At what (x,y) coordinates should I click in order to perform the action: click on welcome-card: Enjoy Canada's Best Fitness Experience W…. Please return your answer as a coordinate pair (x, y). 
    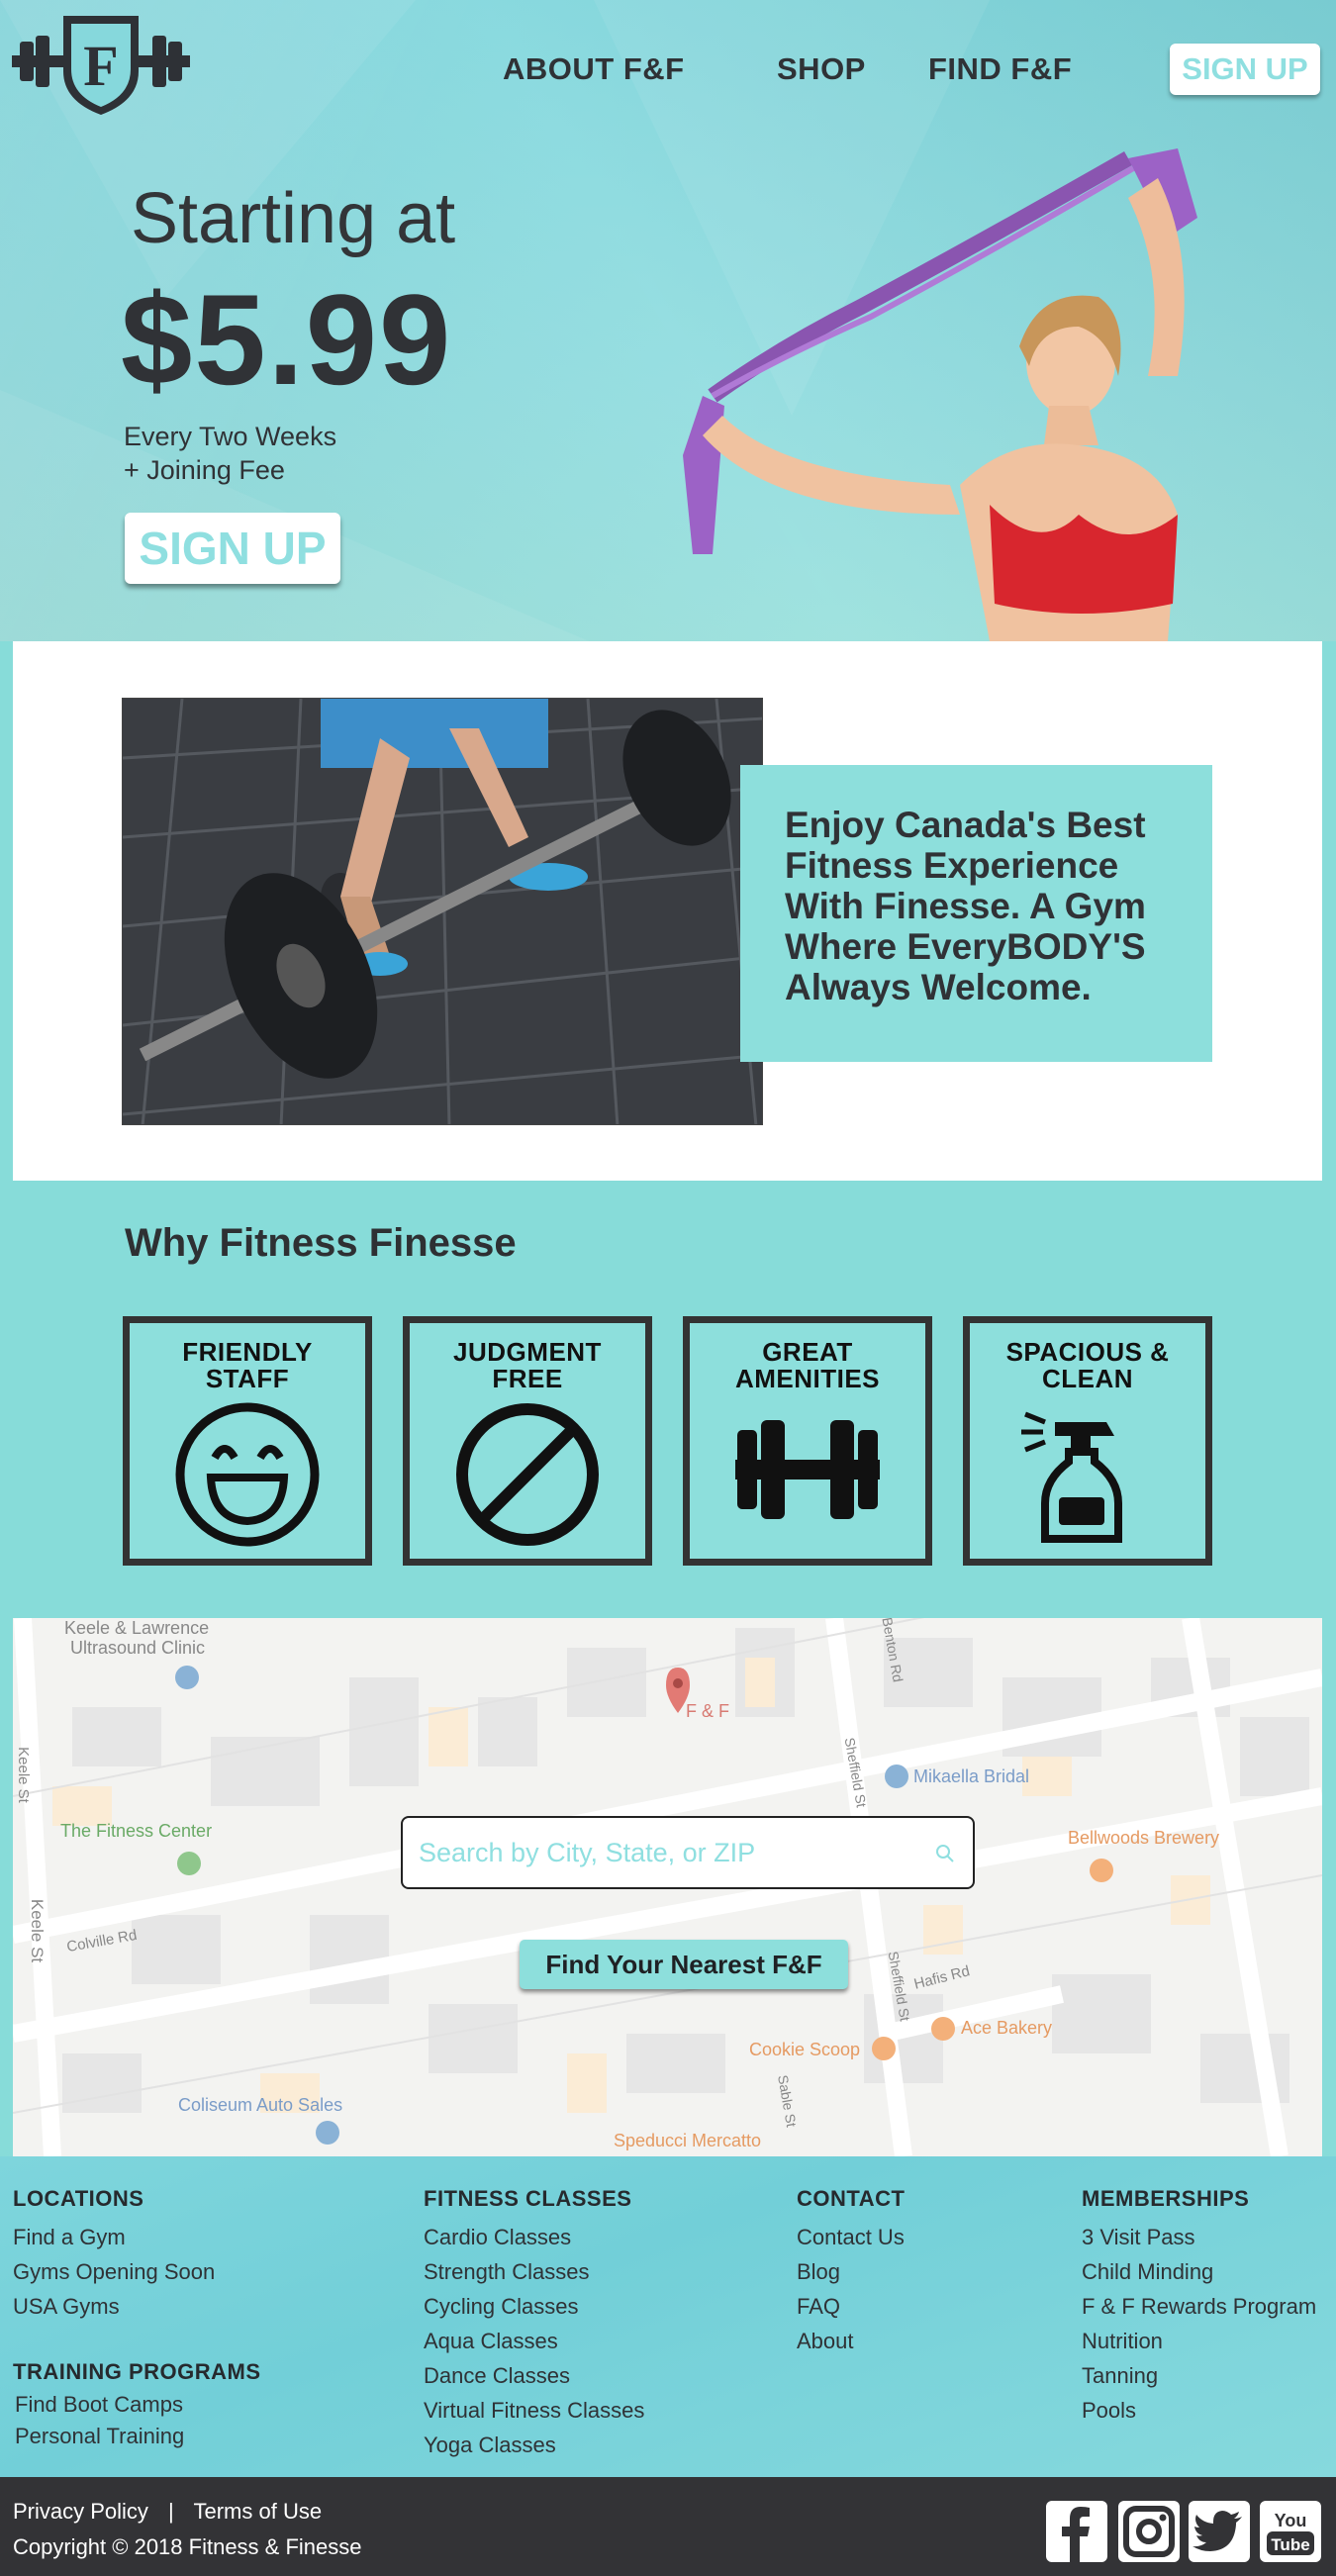
    Looking at the image, I should click on (976, 913).